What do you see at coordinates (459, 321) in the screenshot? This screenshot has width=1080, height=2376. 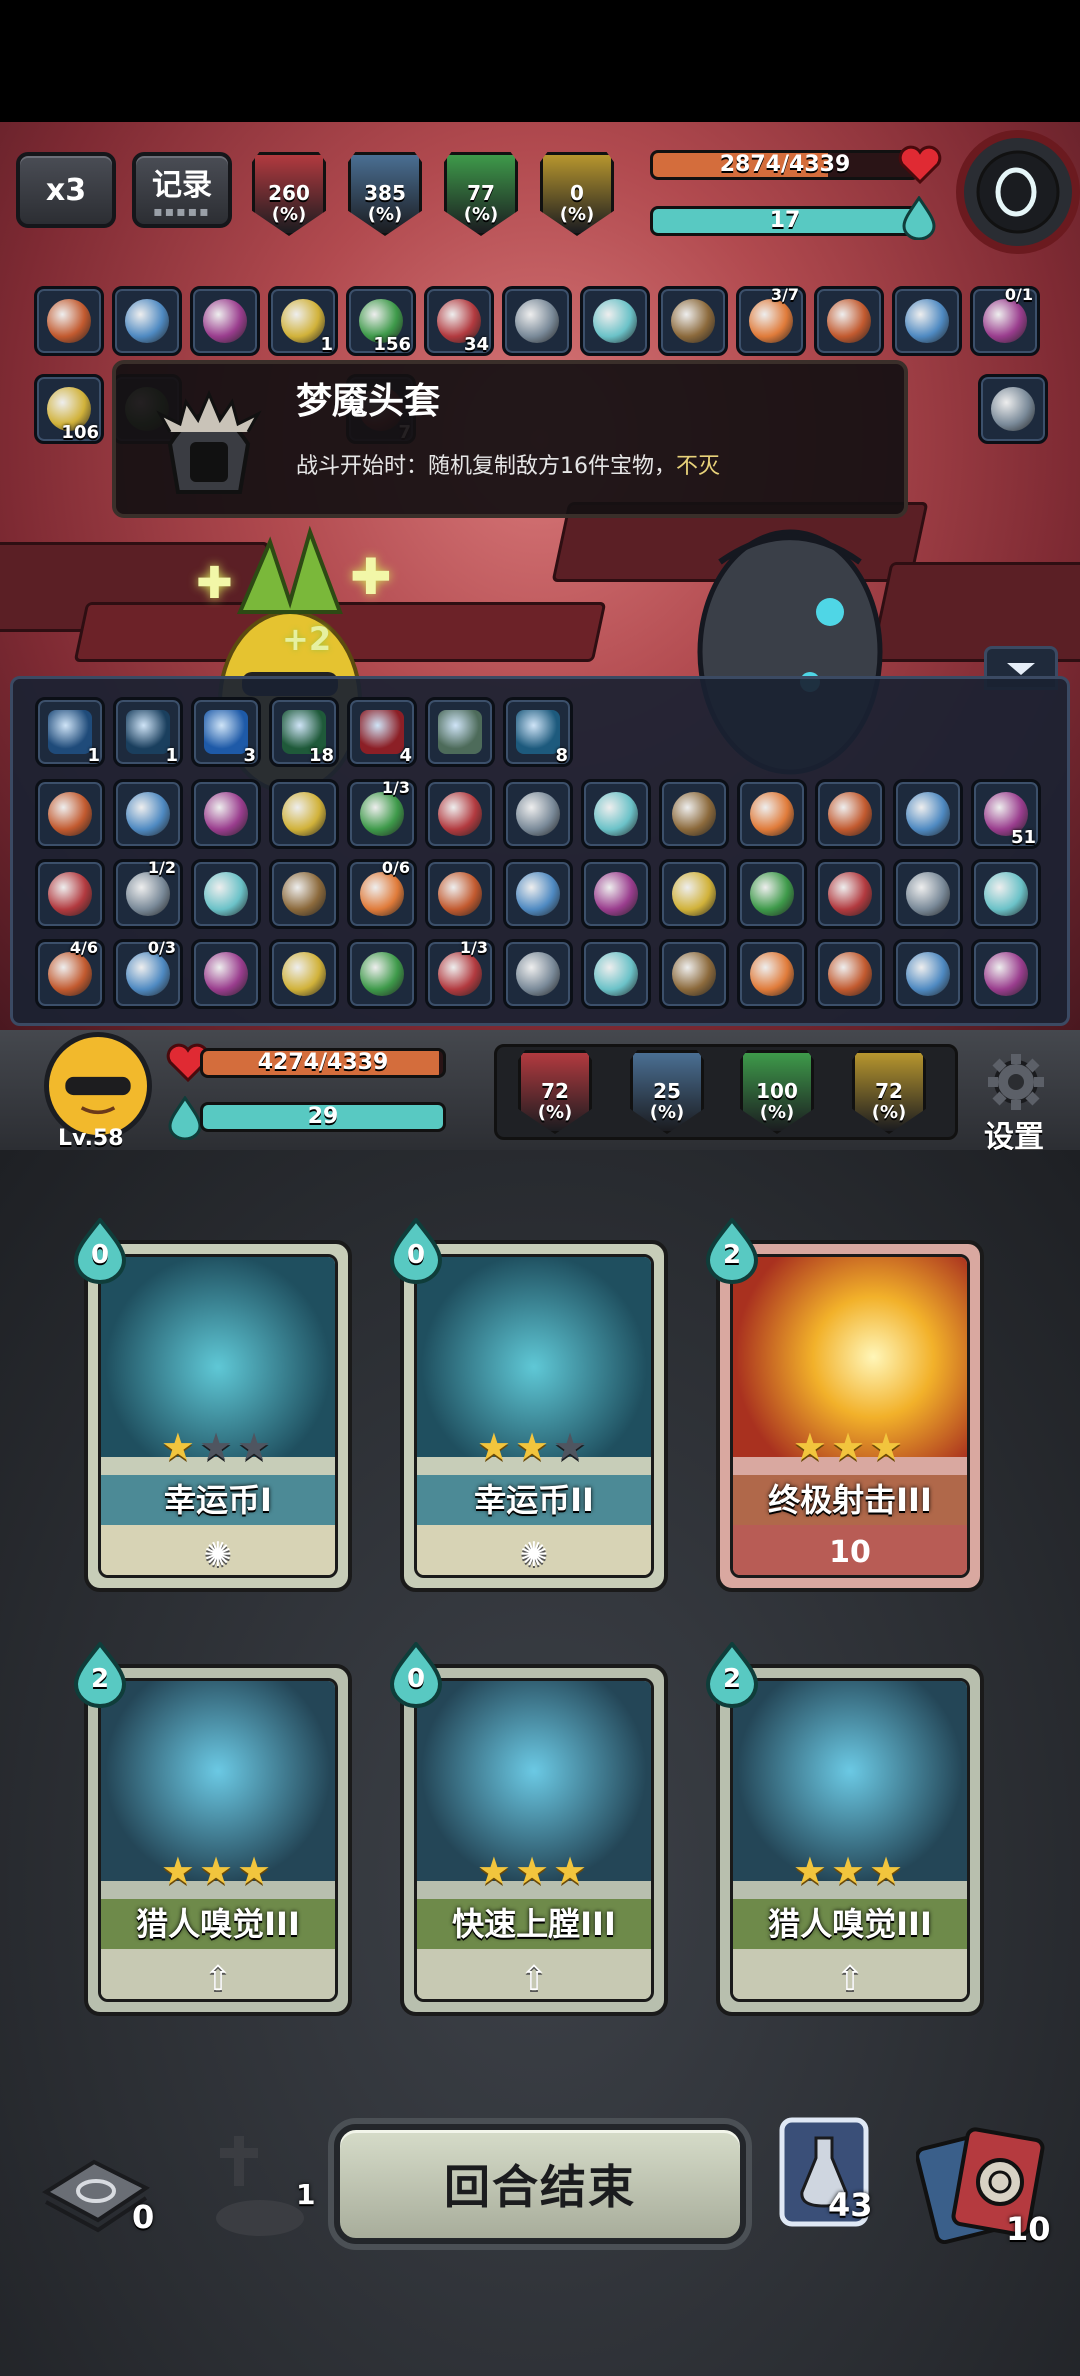 I see `relic-slot: 34` at bounding box center [459, 321].